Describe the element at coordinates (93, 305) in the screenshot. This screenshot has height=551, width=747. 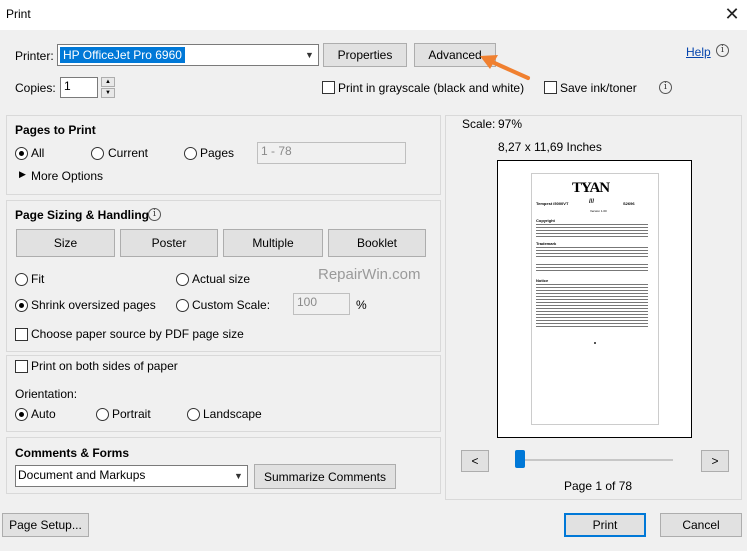
I see `shrink-oversized-label: Shrink oversized pages` at that location.